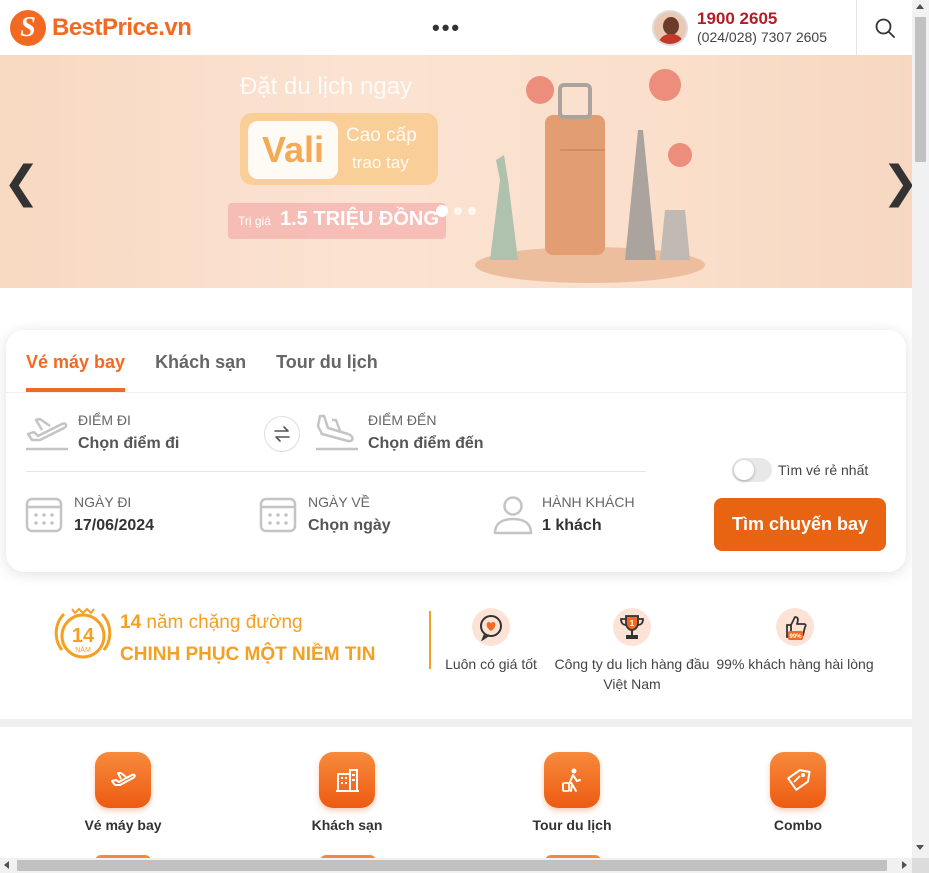  I want to click on vali-subtitle-1: Cao cấp, so click(381, 135).